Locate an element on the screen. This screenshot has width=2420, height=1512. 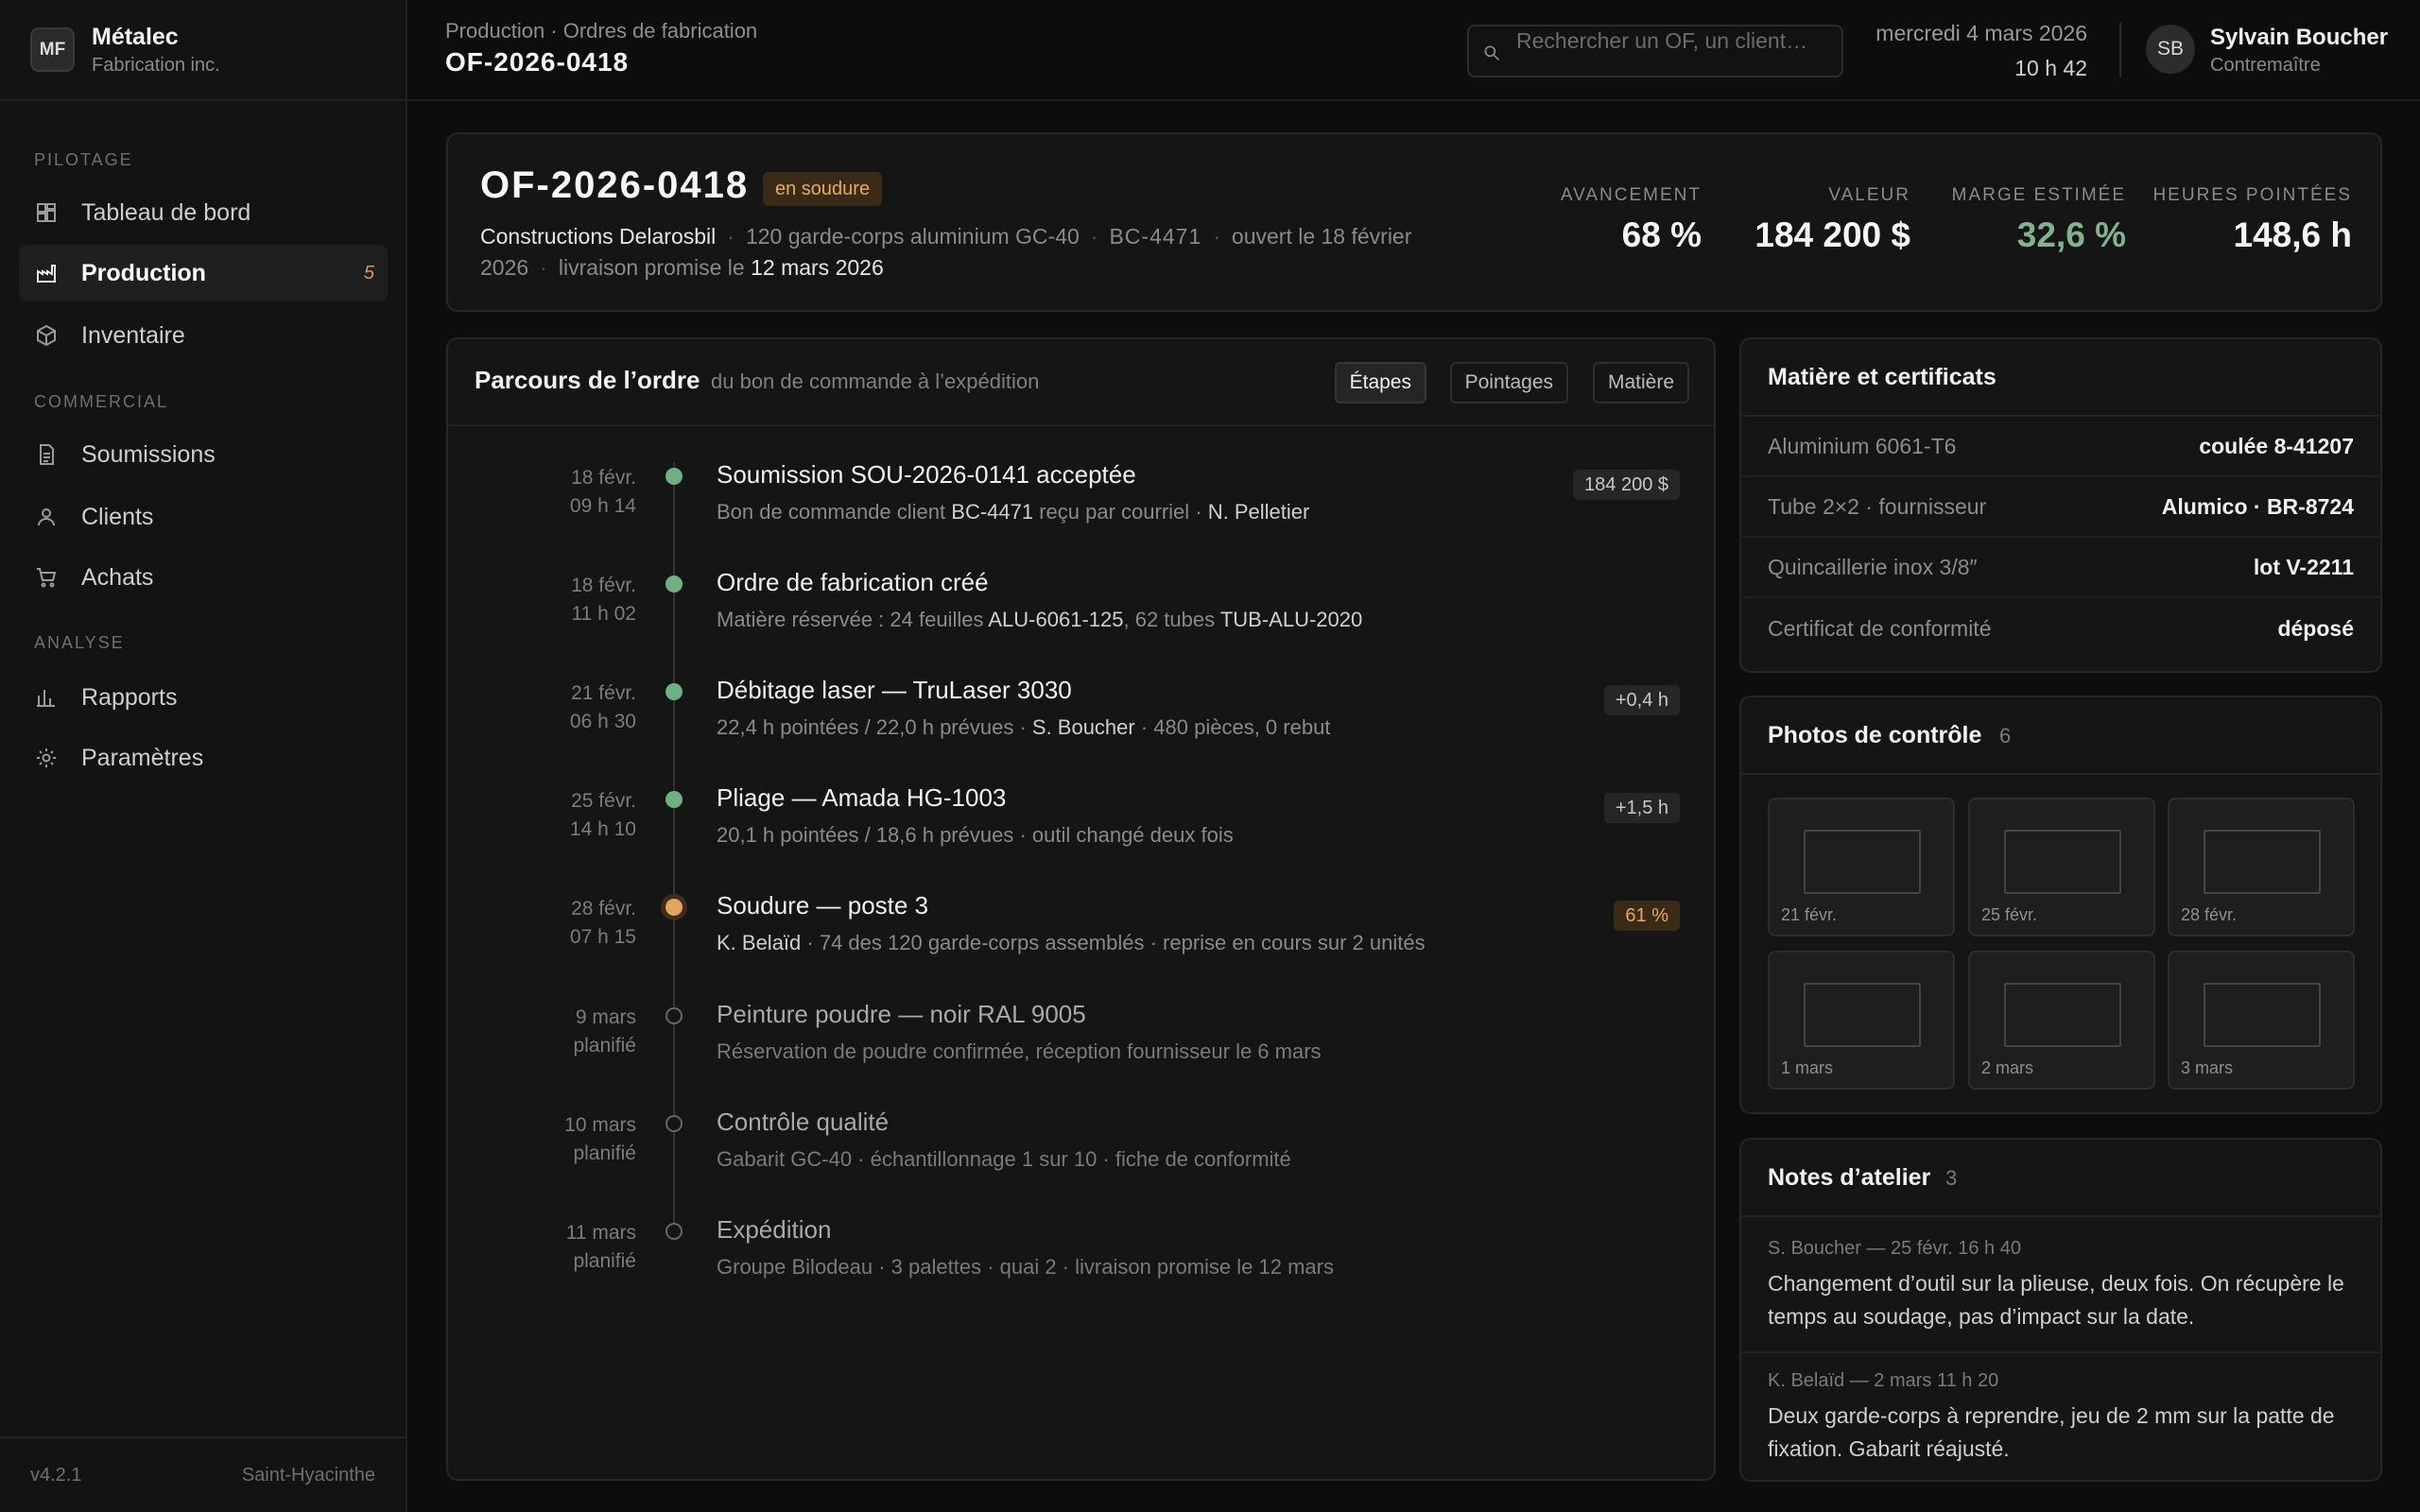
photo-thumbnail: 25 févr. is located at coordinates (2061, 867).